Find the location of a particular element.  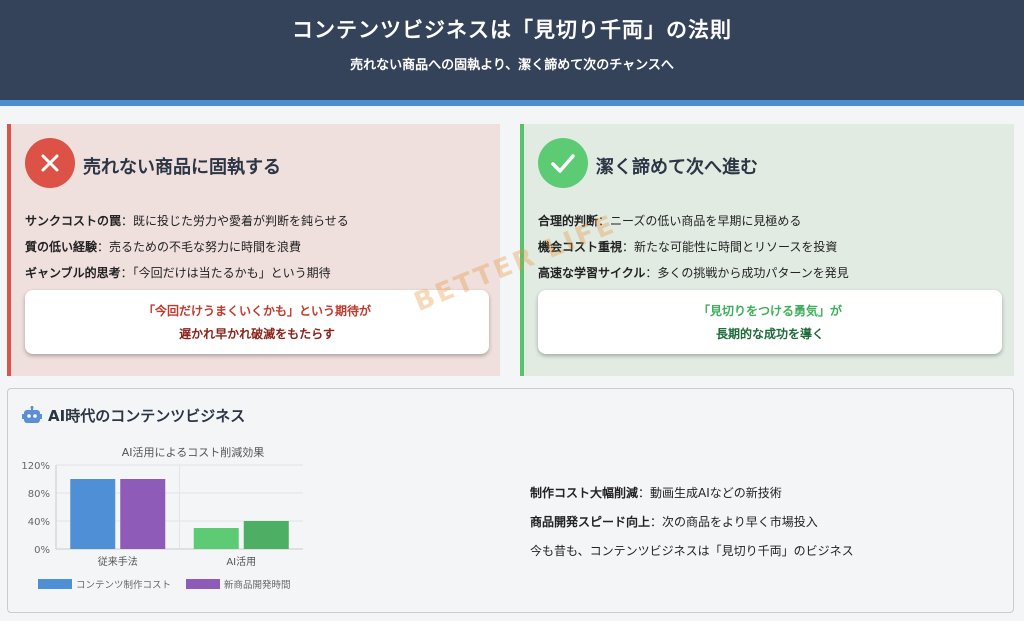

ai-point-text: 今も昔も、コンテンツビジネスは「見切り千両」のビジネス is located at coordinates (692, 551).